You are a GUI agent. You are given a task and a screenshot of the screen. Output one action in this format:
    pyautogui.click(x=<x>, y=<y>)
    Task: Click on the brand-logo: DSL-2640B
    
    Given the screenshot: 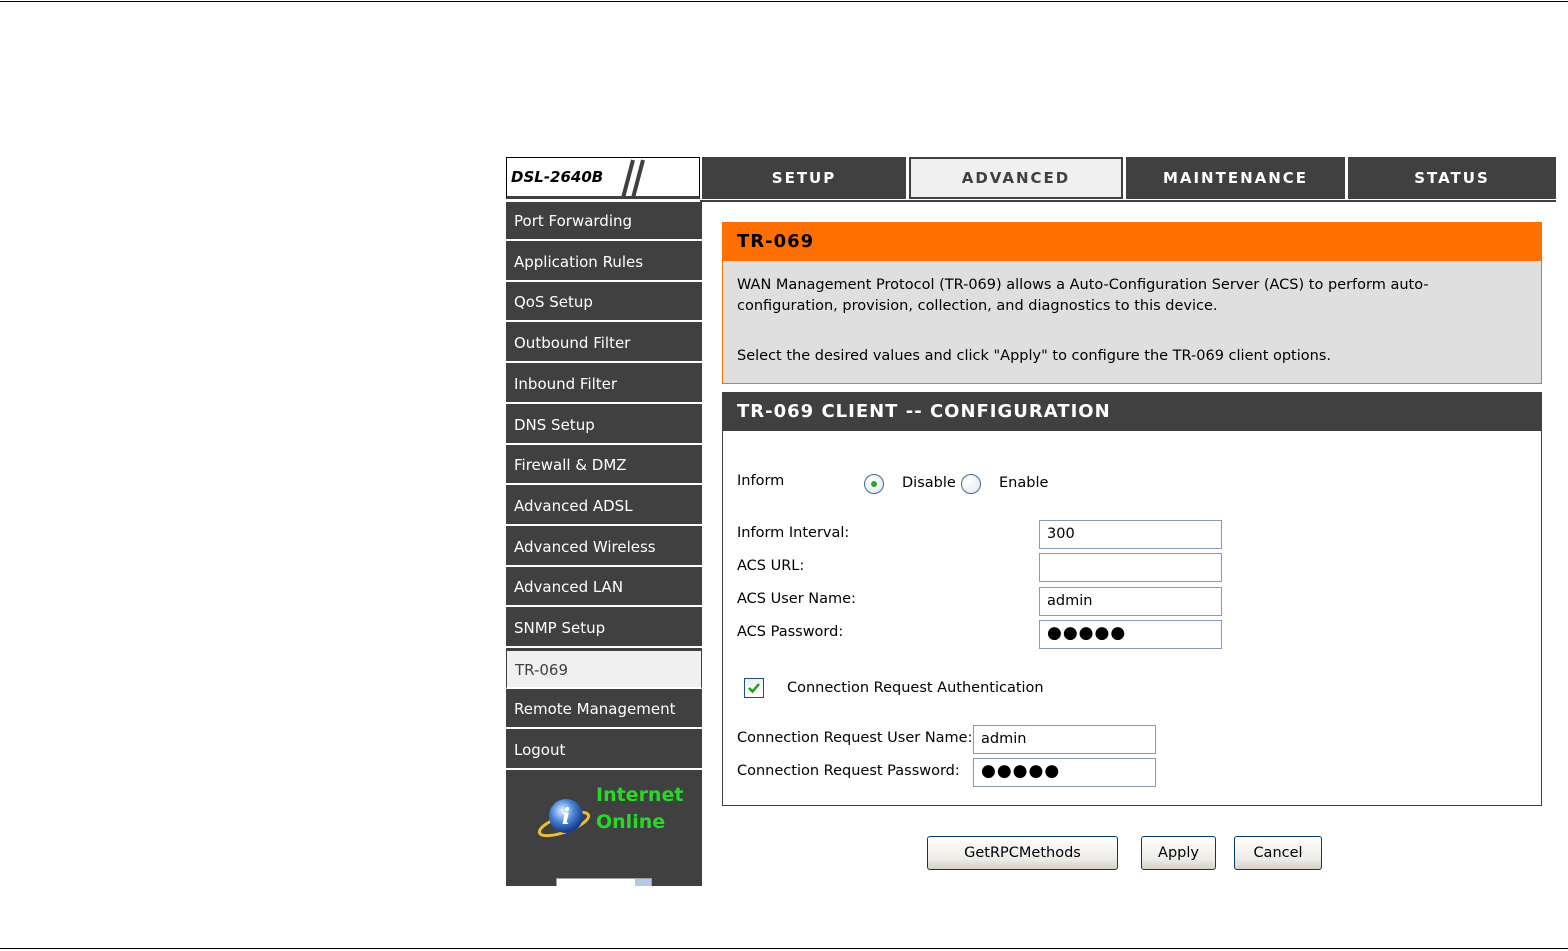 What is the action you would take?
    pyautogui.click(x=603, y=178)
    